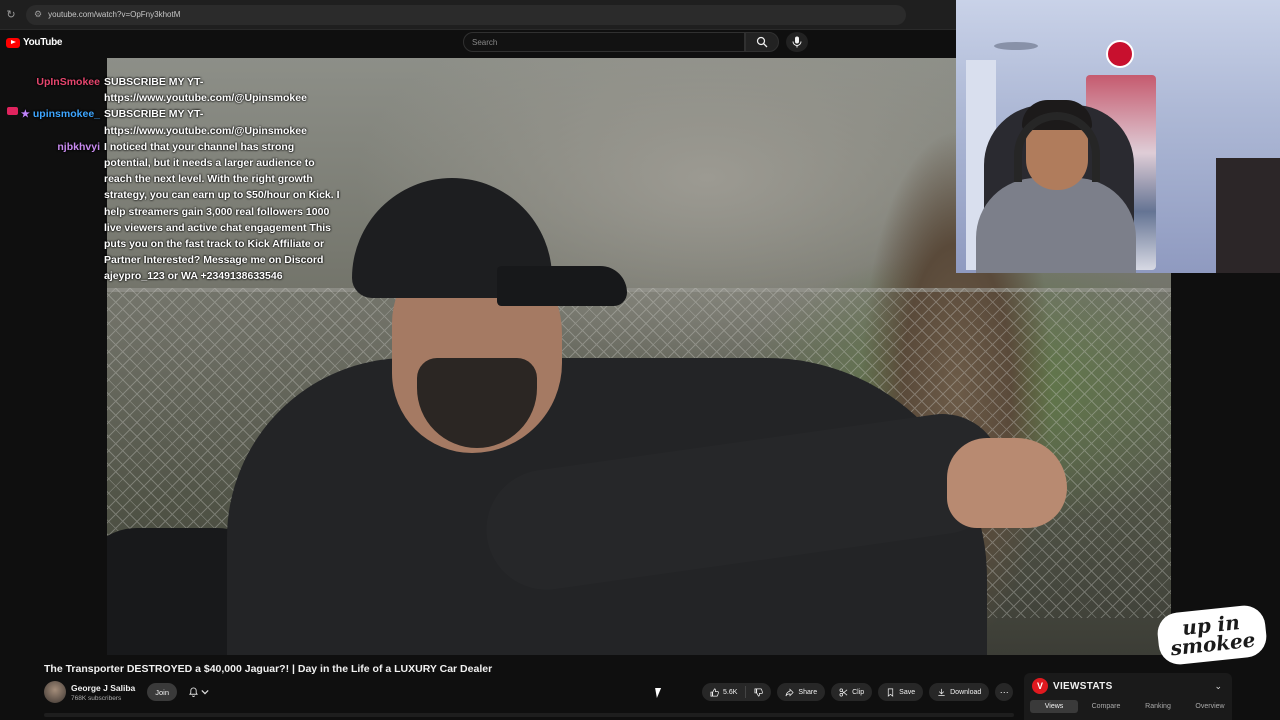  What do you see at coordinates (604, 42) in the screenshot?
I see `search-input: Search` at bounding box center [604, 42].